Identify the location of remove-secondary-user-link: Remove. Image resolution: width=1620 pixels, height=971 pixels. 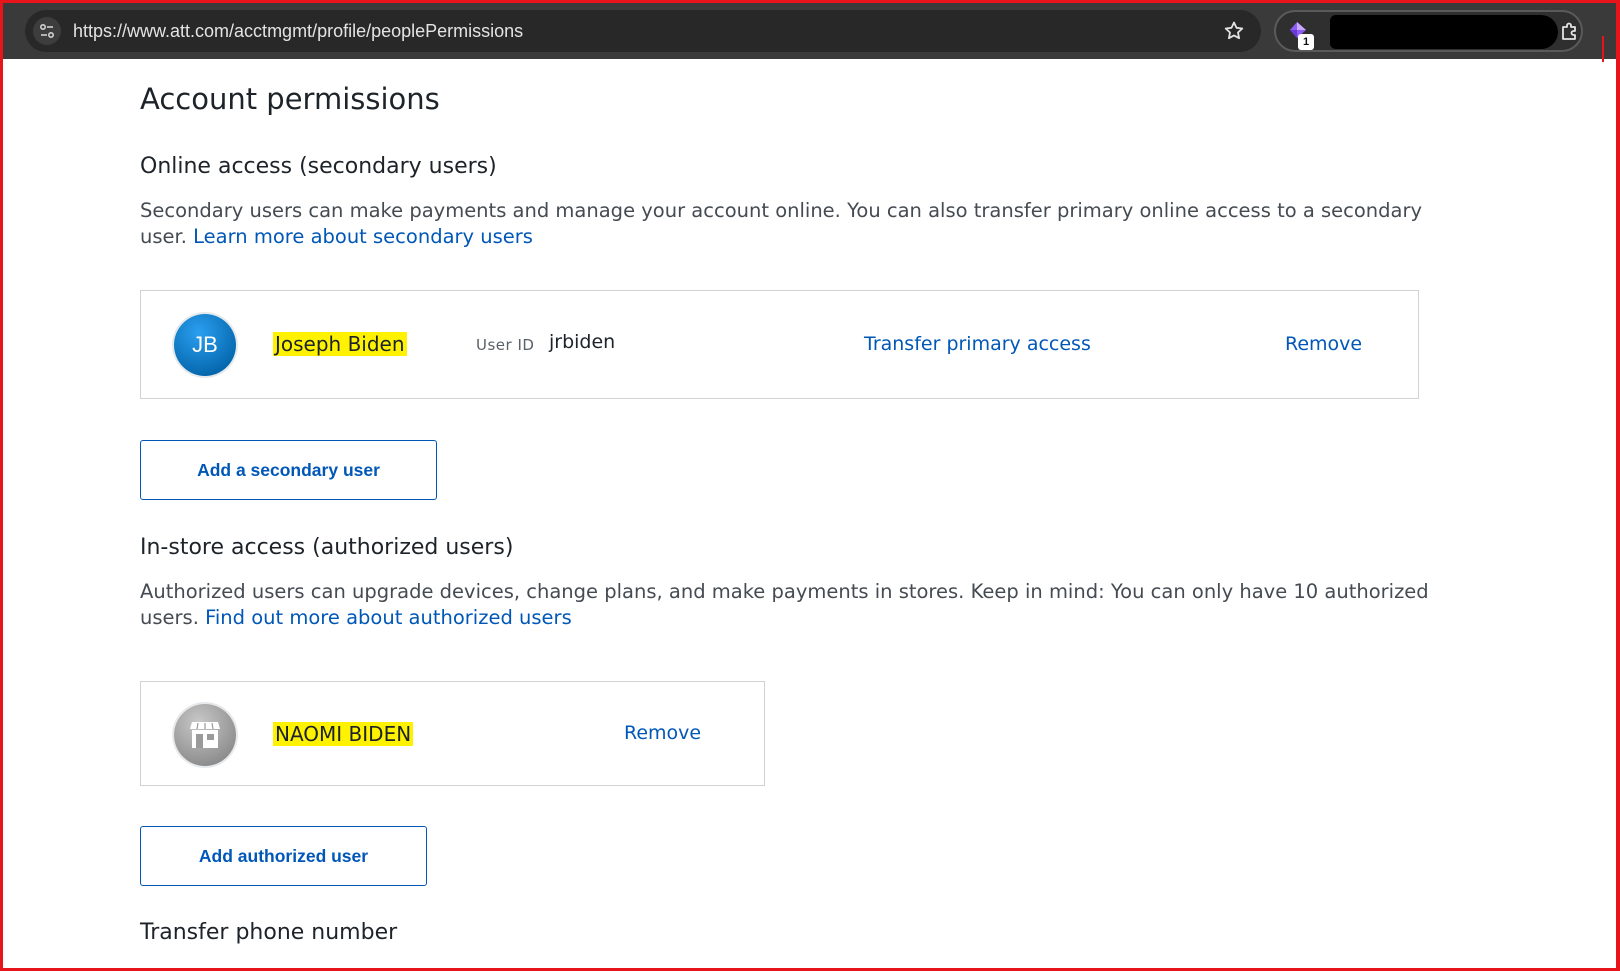
(1323, 344).